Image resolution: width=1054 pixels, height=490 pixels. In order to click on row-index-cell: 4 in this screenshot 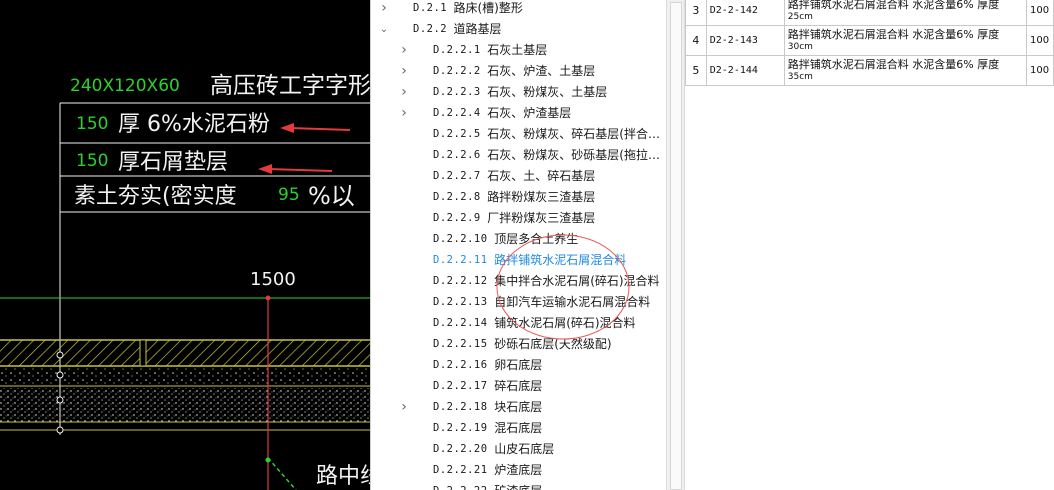, I will do `click(696, 40)`.